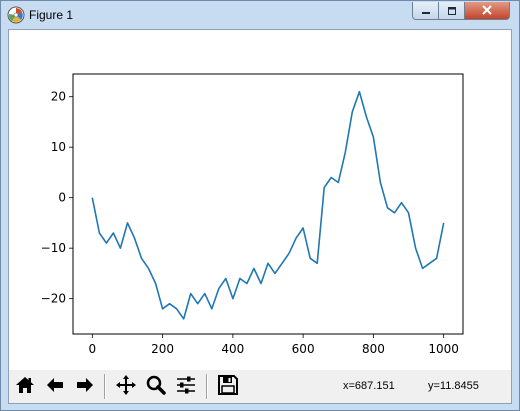 The image size is (520, 411). I want to click on magnifier-icon, so click(156, 387).